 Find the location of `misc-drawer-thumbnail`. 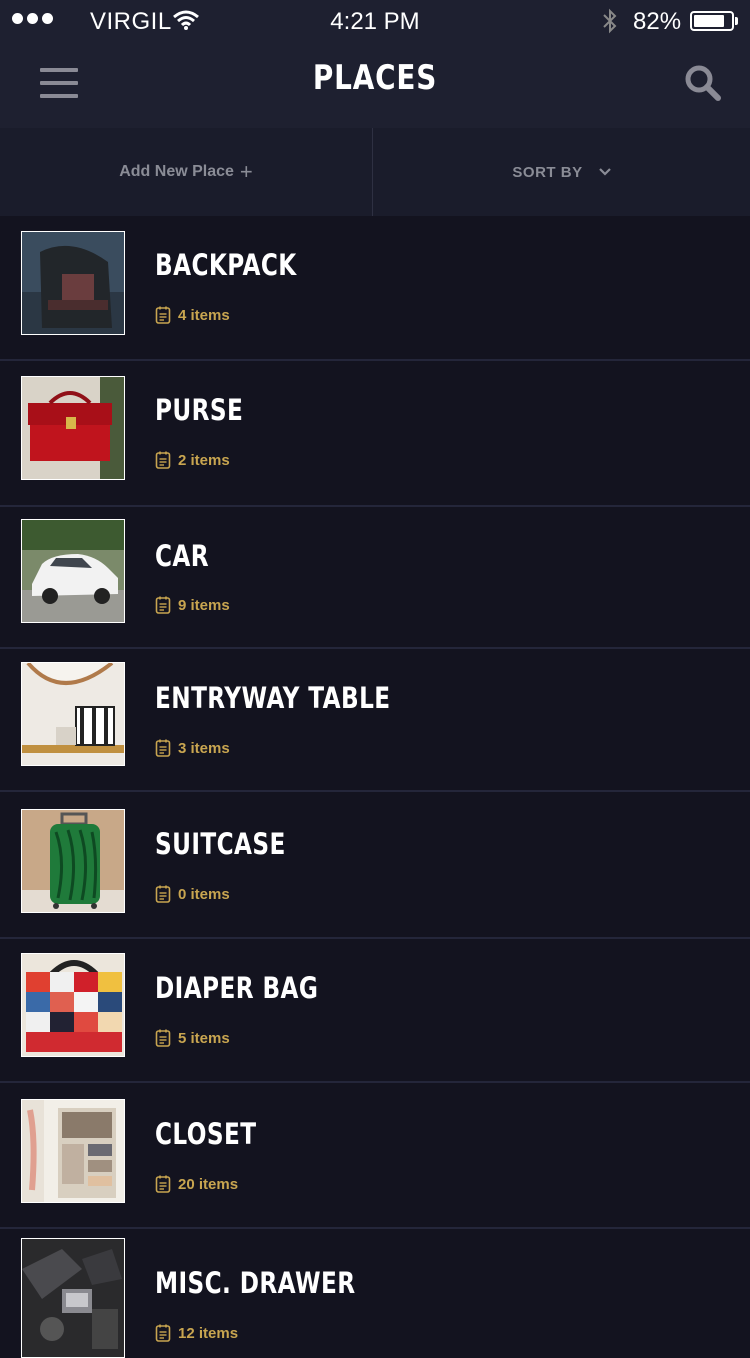

misc-drawer-thumbnail is located at coordinates (73, 1298).